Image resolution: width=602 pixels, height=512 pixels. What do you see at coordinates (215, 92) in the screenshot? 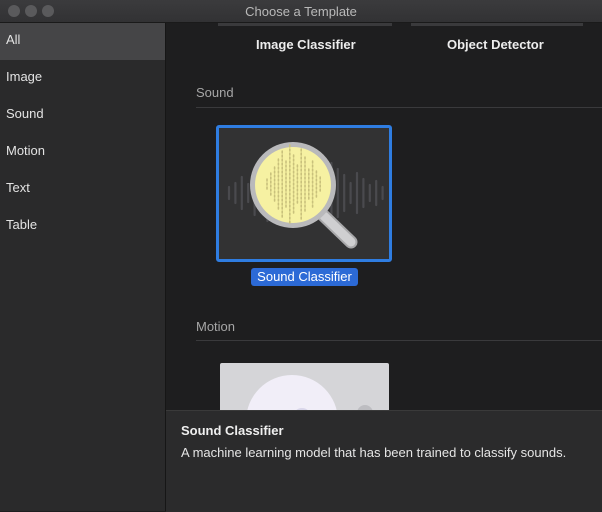
I see `section-header-sound: Sound` at bounding box center [215, 92].